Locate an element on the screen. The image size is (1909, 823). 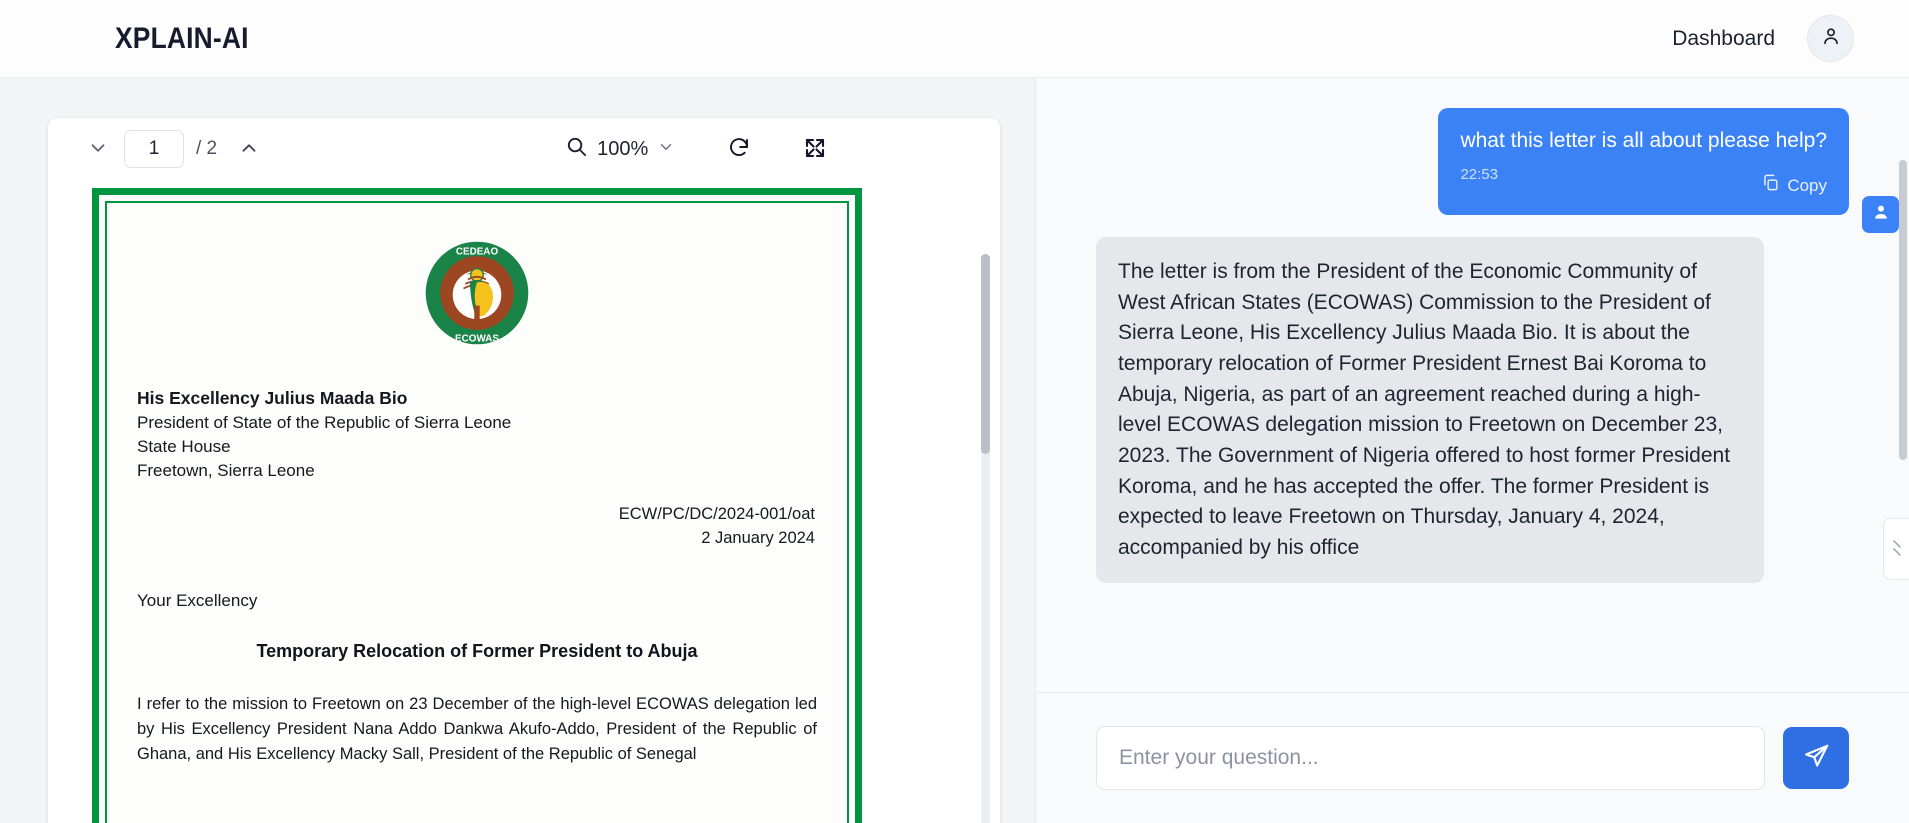
recipient-address-line1: State House is located at coordinates (184, 446).